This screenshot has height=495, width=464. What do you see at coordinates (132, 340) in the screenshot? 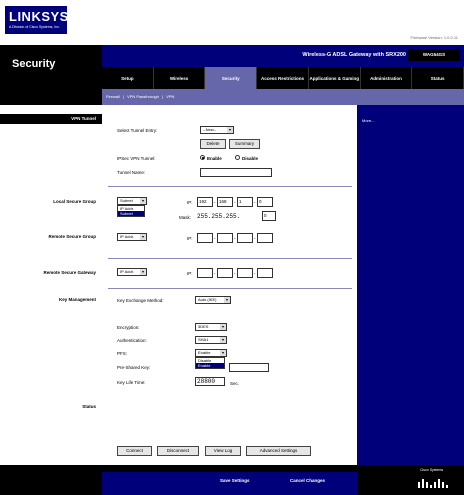
I see `authentication-label: Authentication:` at bounding box center [132, 340].